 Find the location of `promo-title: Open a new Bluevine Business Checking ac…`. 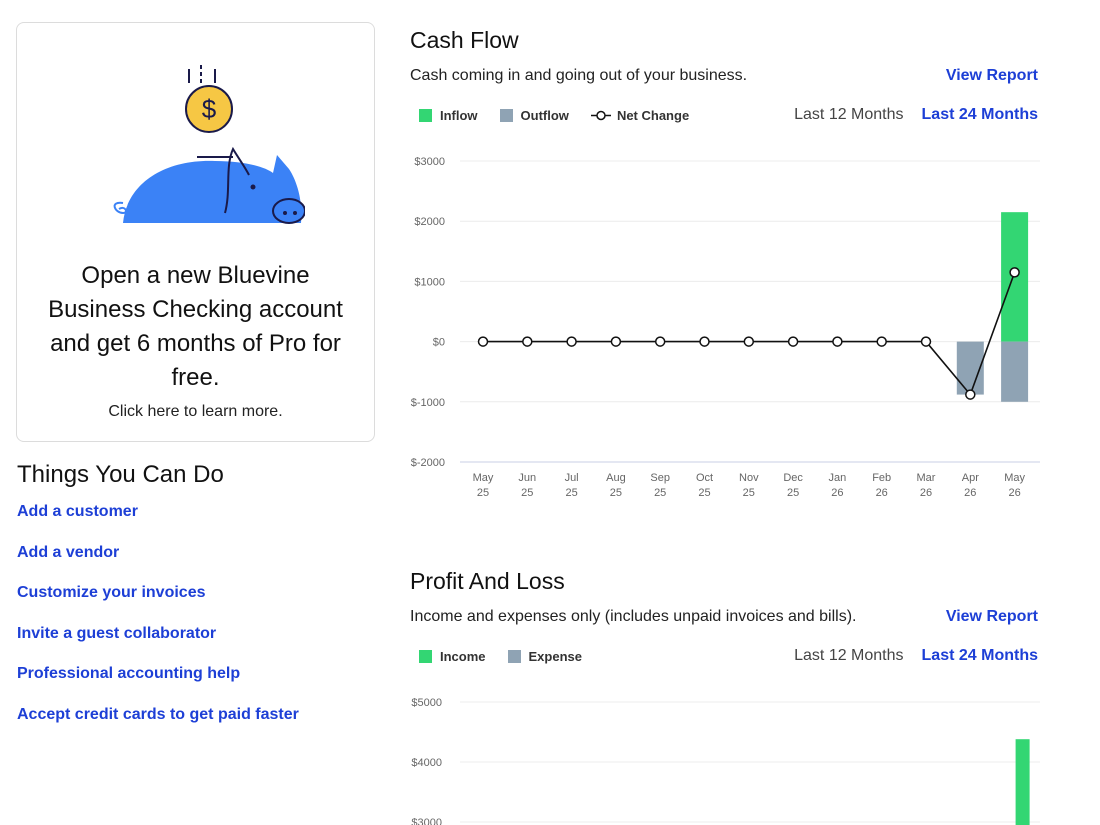

promo-title: Open a new Bluevine Business Checking ac… is located at coordinates (195, 326).